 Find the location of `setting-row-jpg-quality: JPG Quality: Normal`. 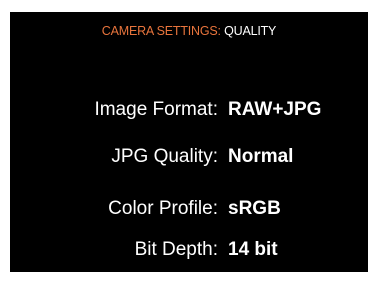

setting-row-jpg-quality: JPG Quality: Normal is located at coordinates (189, 157).